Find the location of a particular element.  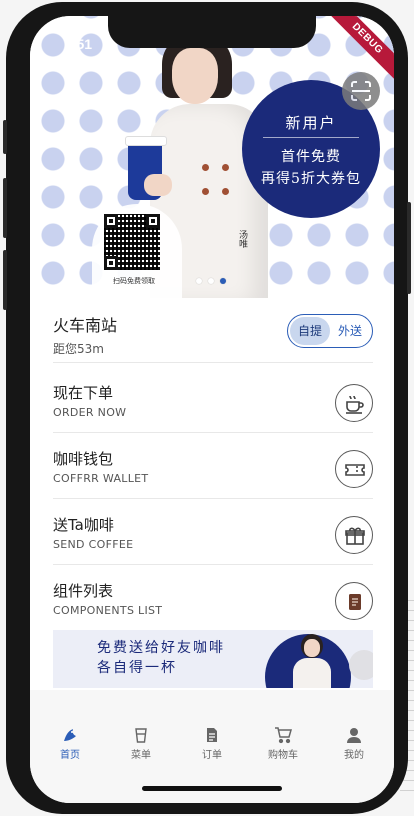

tab-label: 我的 is located at coordinates (354, 755).